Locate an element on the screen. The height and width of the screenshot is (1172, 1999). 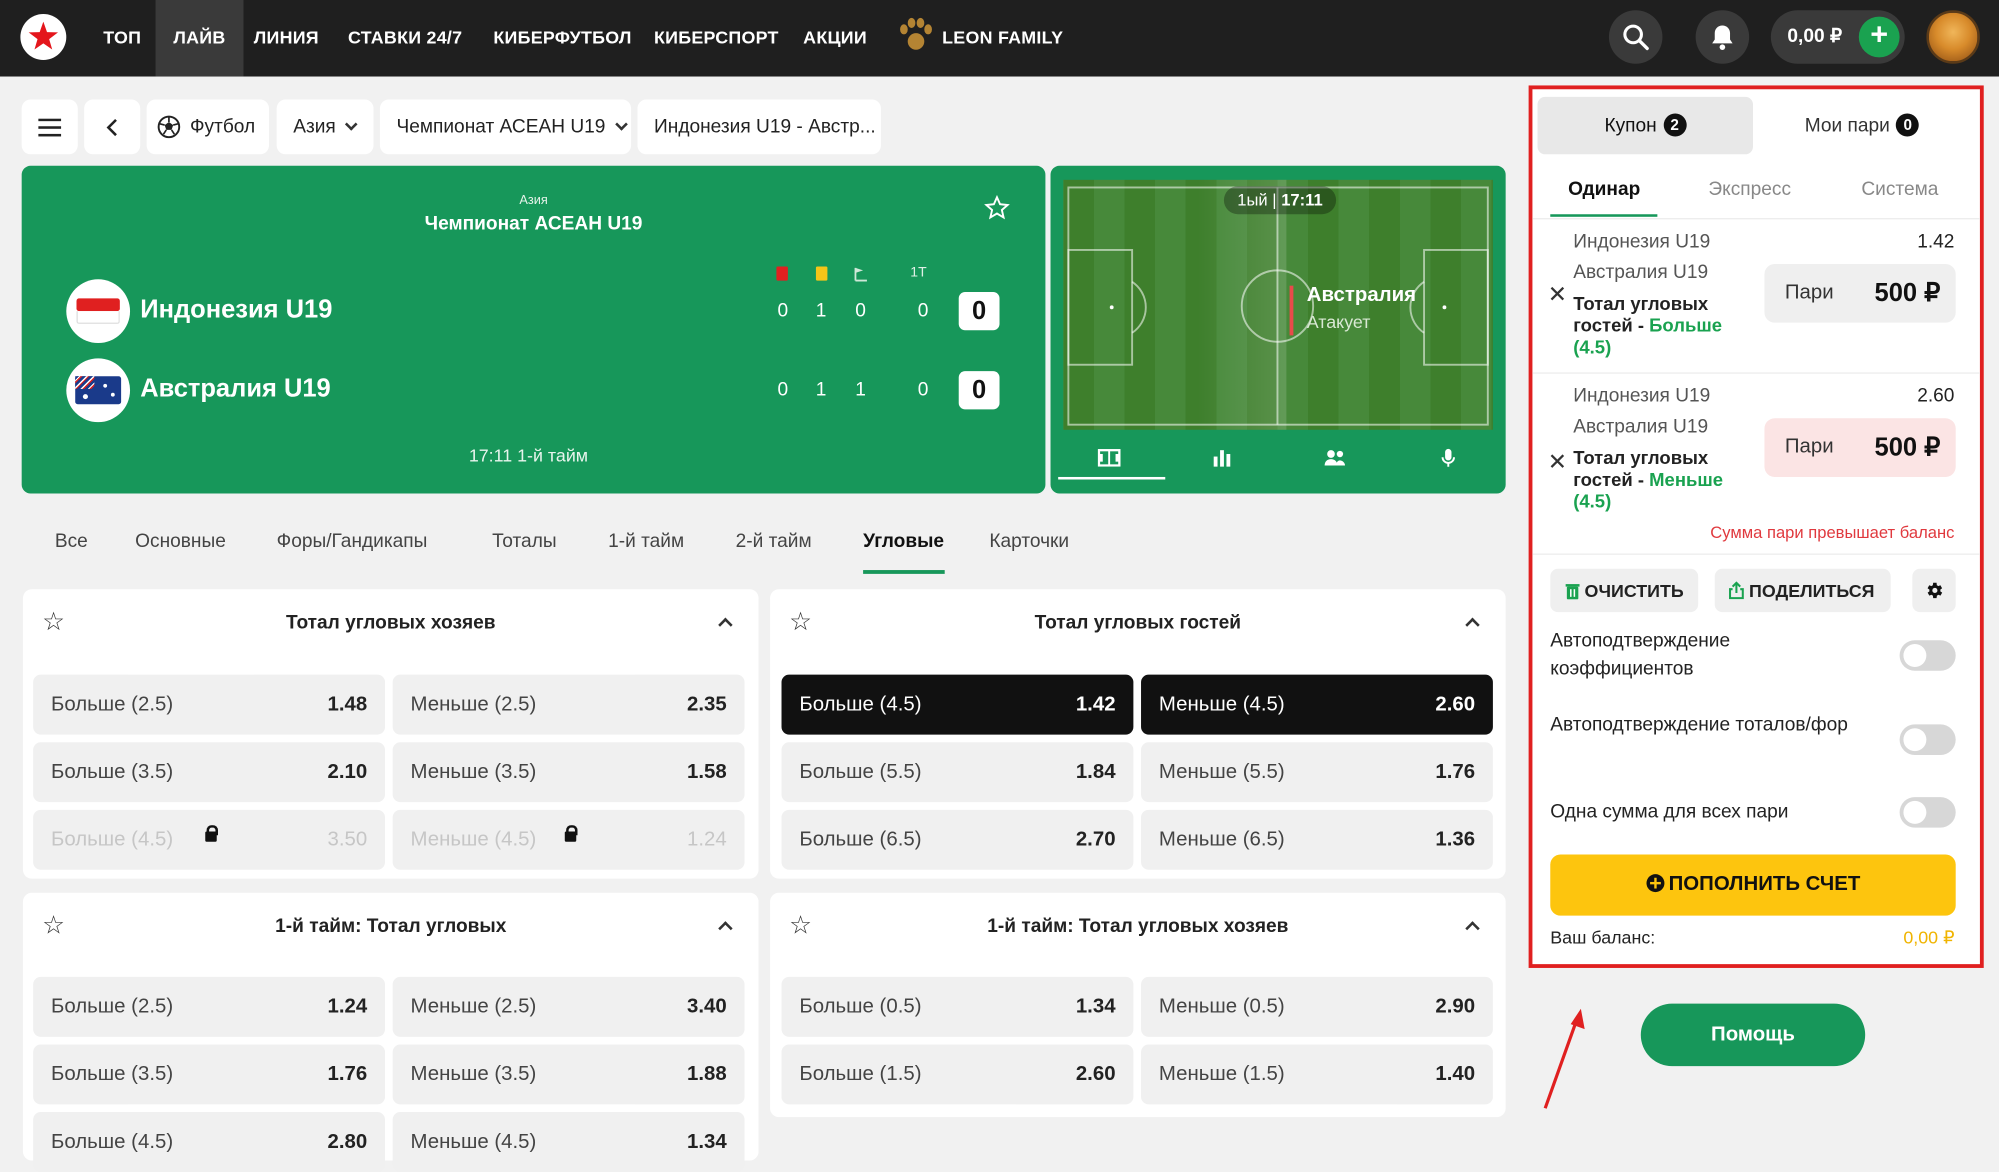
breadcrumb-sport: Футбол is located at coordinates (208, 127).